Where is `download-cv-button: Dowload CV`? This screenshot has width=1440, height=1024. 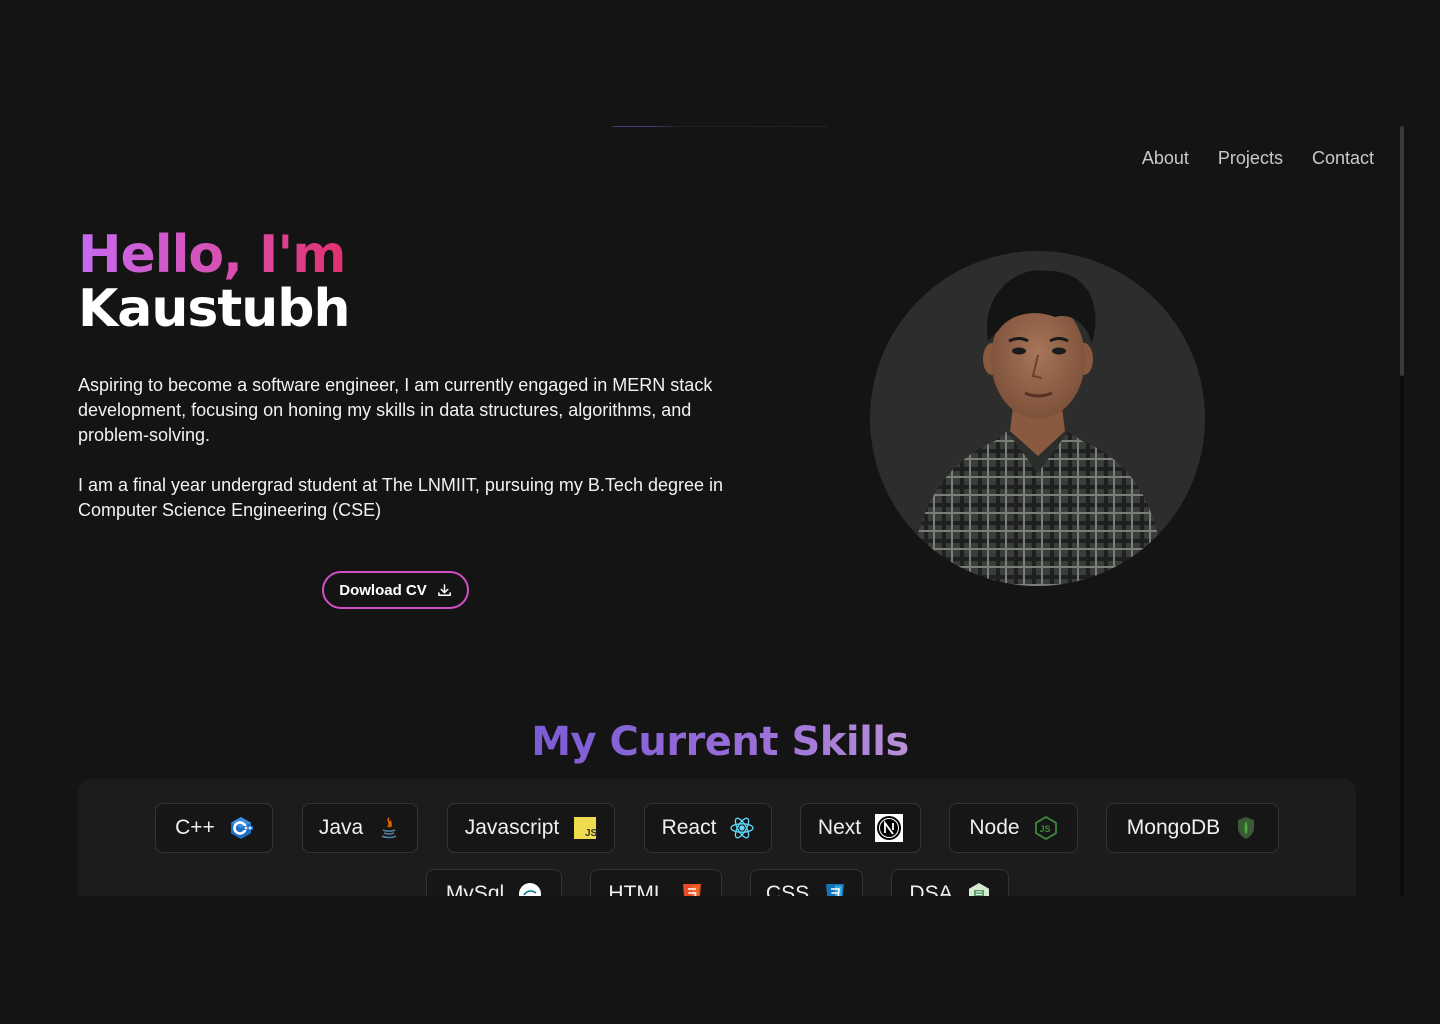
download-cv-button: Dowload CV is located at coordinates (395, 590).